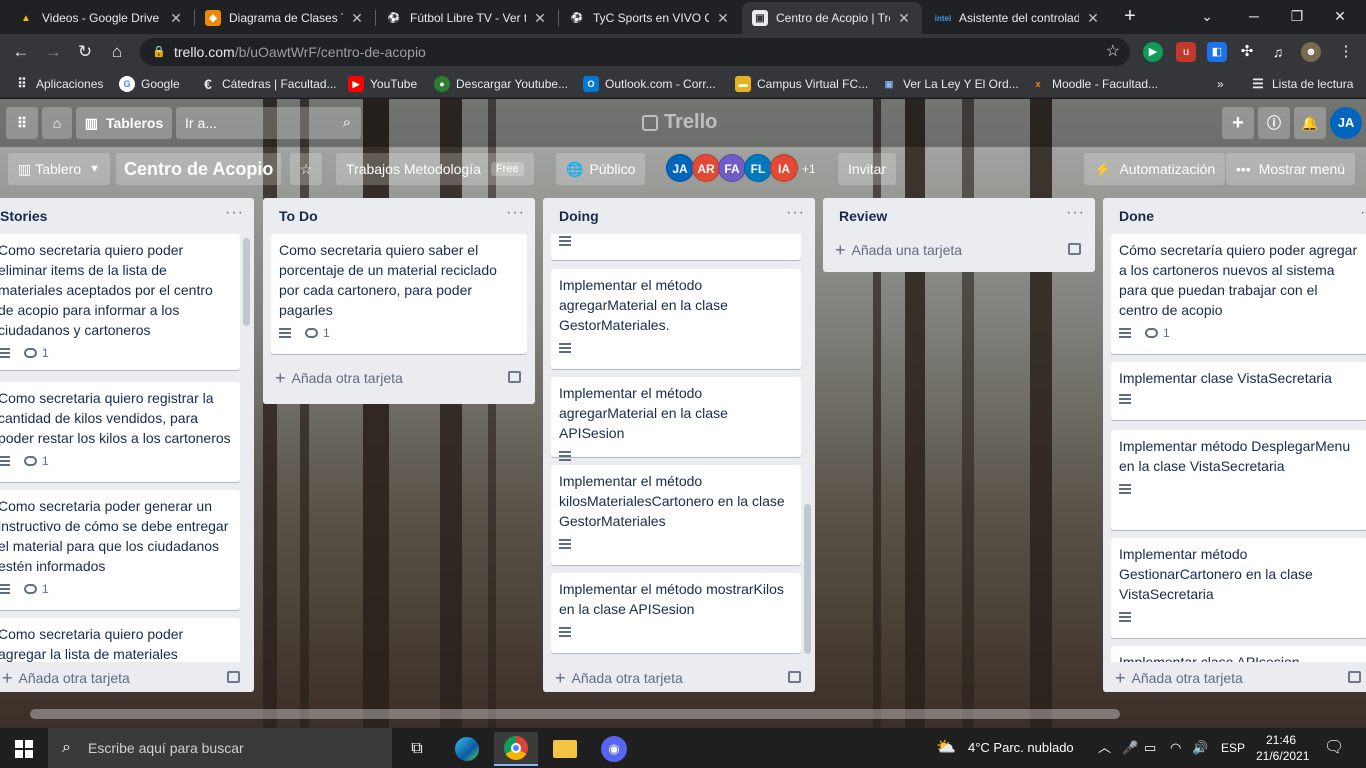 The image size is (1366, 768). I want to click on card: Implementar clase VistaSecretaria, so click(1238, 391).